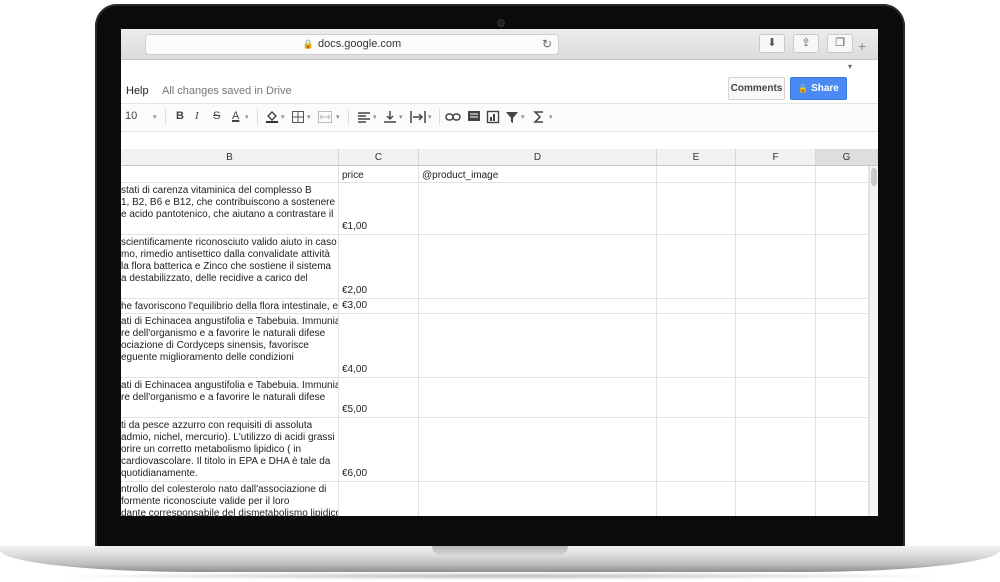 This screenshot has width=1000, height=582. Describe the element at coordinates (538, 157) in the screenshot. I see `column-header-d: D` at that location.